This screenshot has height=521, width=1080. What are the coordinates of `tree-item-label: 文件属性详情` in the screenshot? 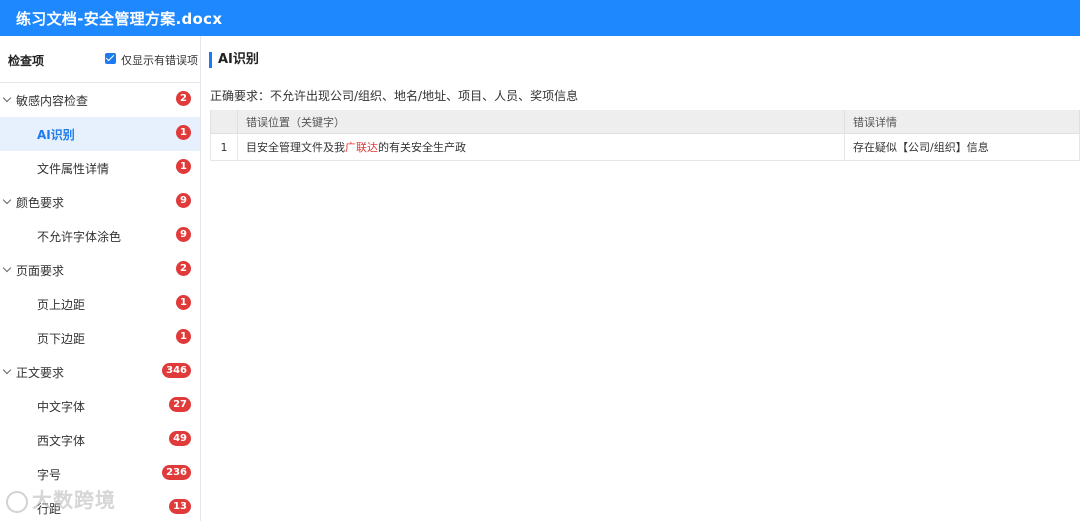 It's located at (73, 169).